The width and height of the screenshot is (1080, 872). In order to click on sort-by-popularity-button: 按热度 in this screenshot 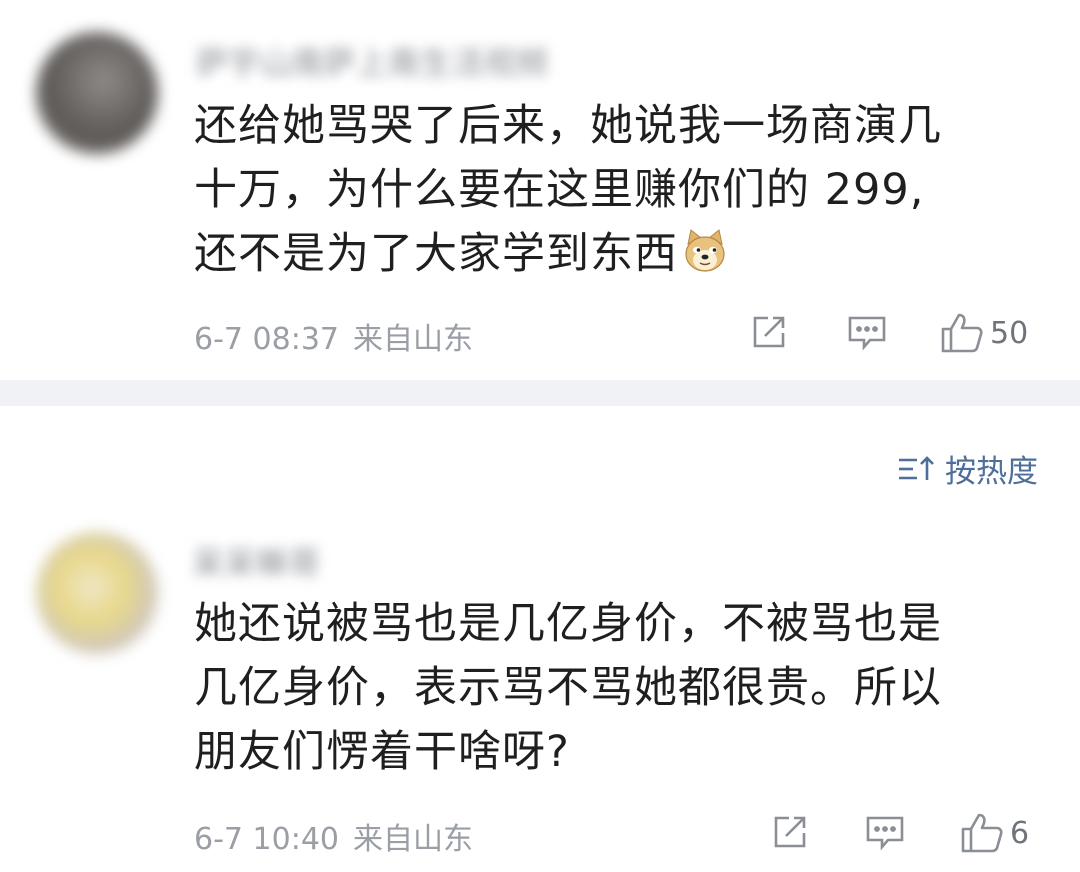, I will do `click(967, 468)`.